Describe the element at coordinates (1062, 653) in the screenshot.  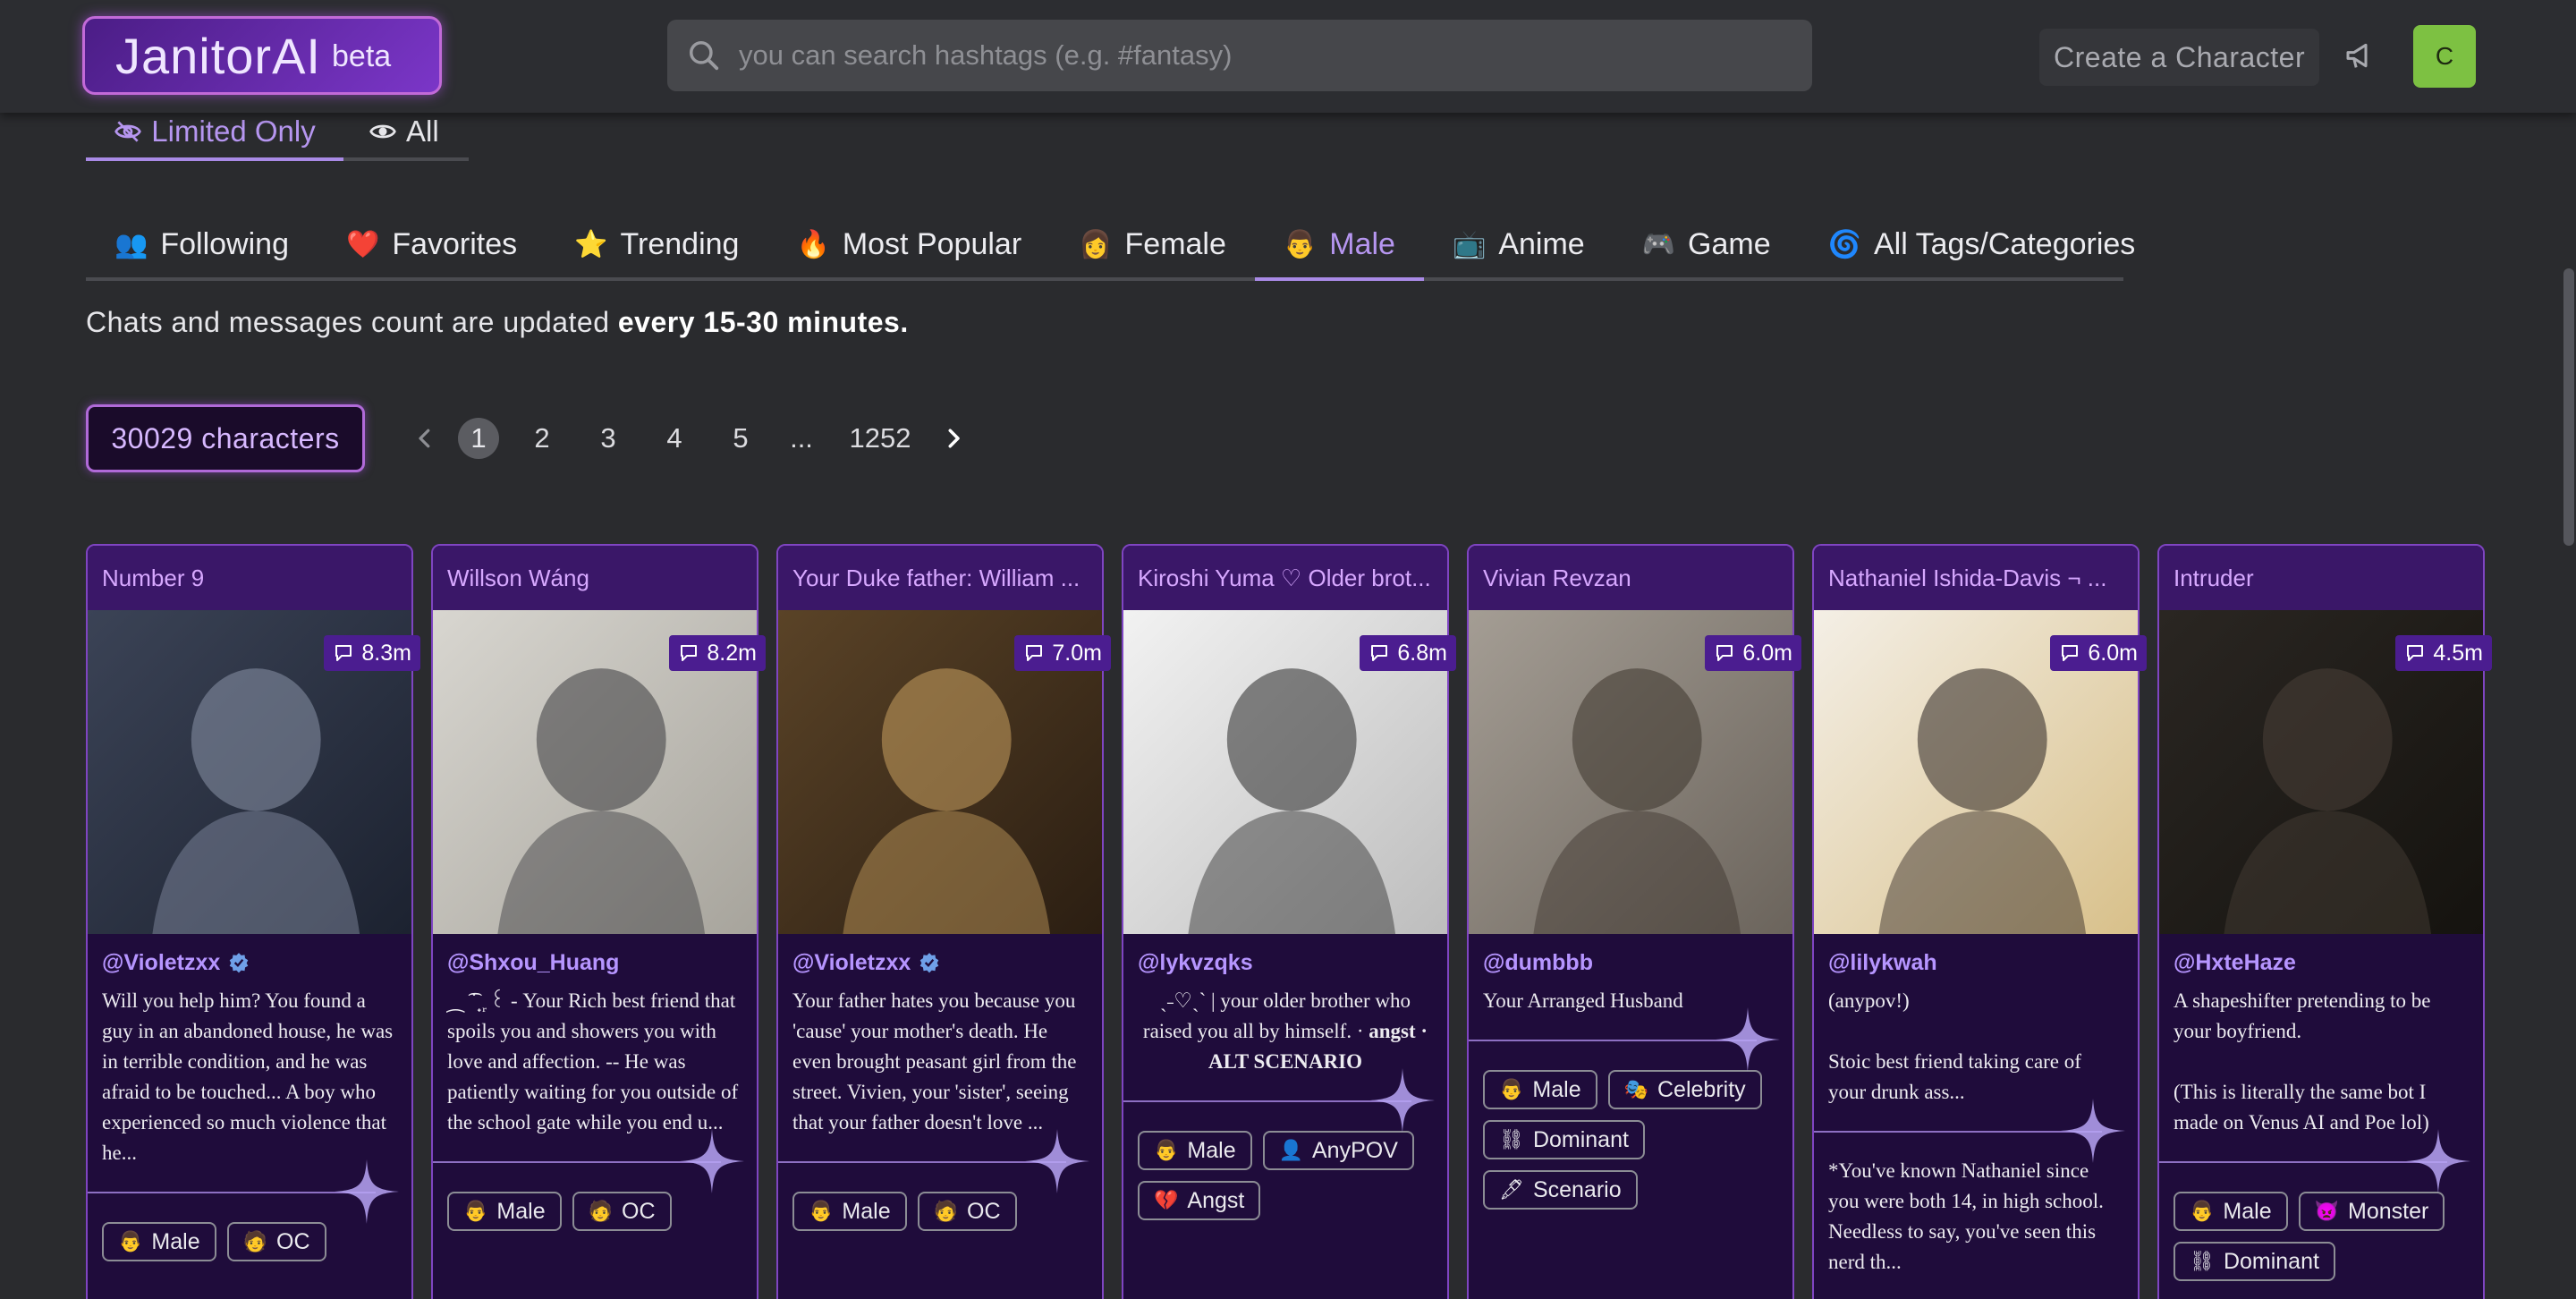
I see `chat-count-badge: 7.0m` at that location.